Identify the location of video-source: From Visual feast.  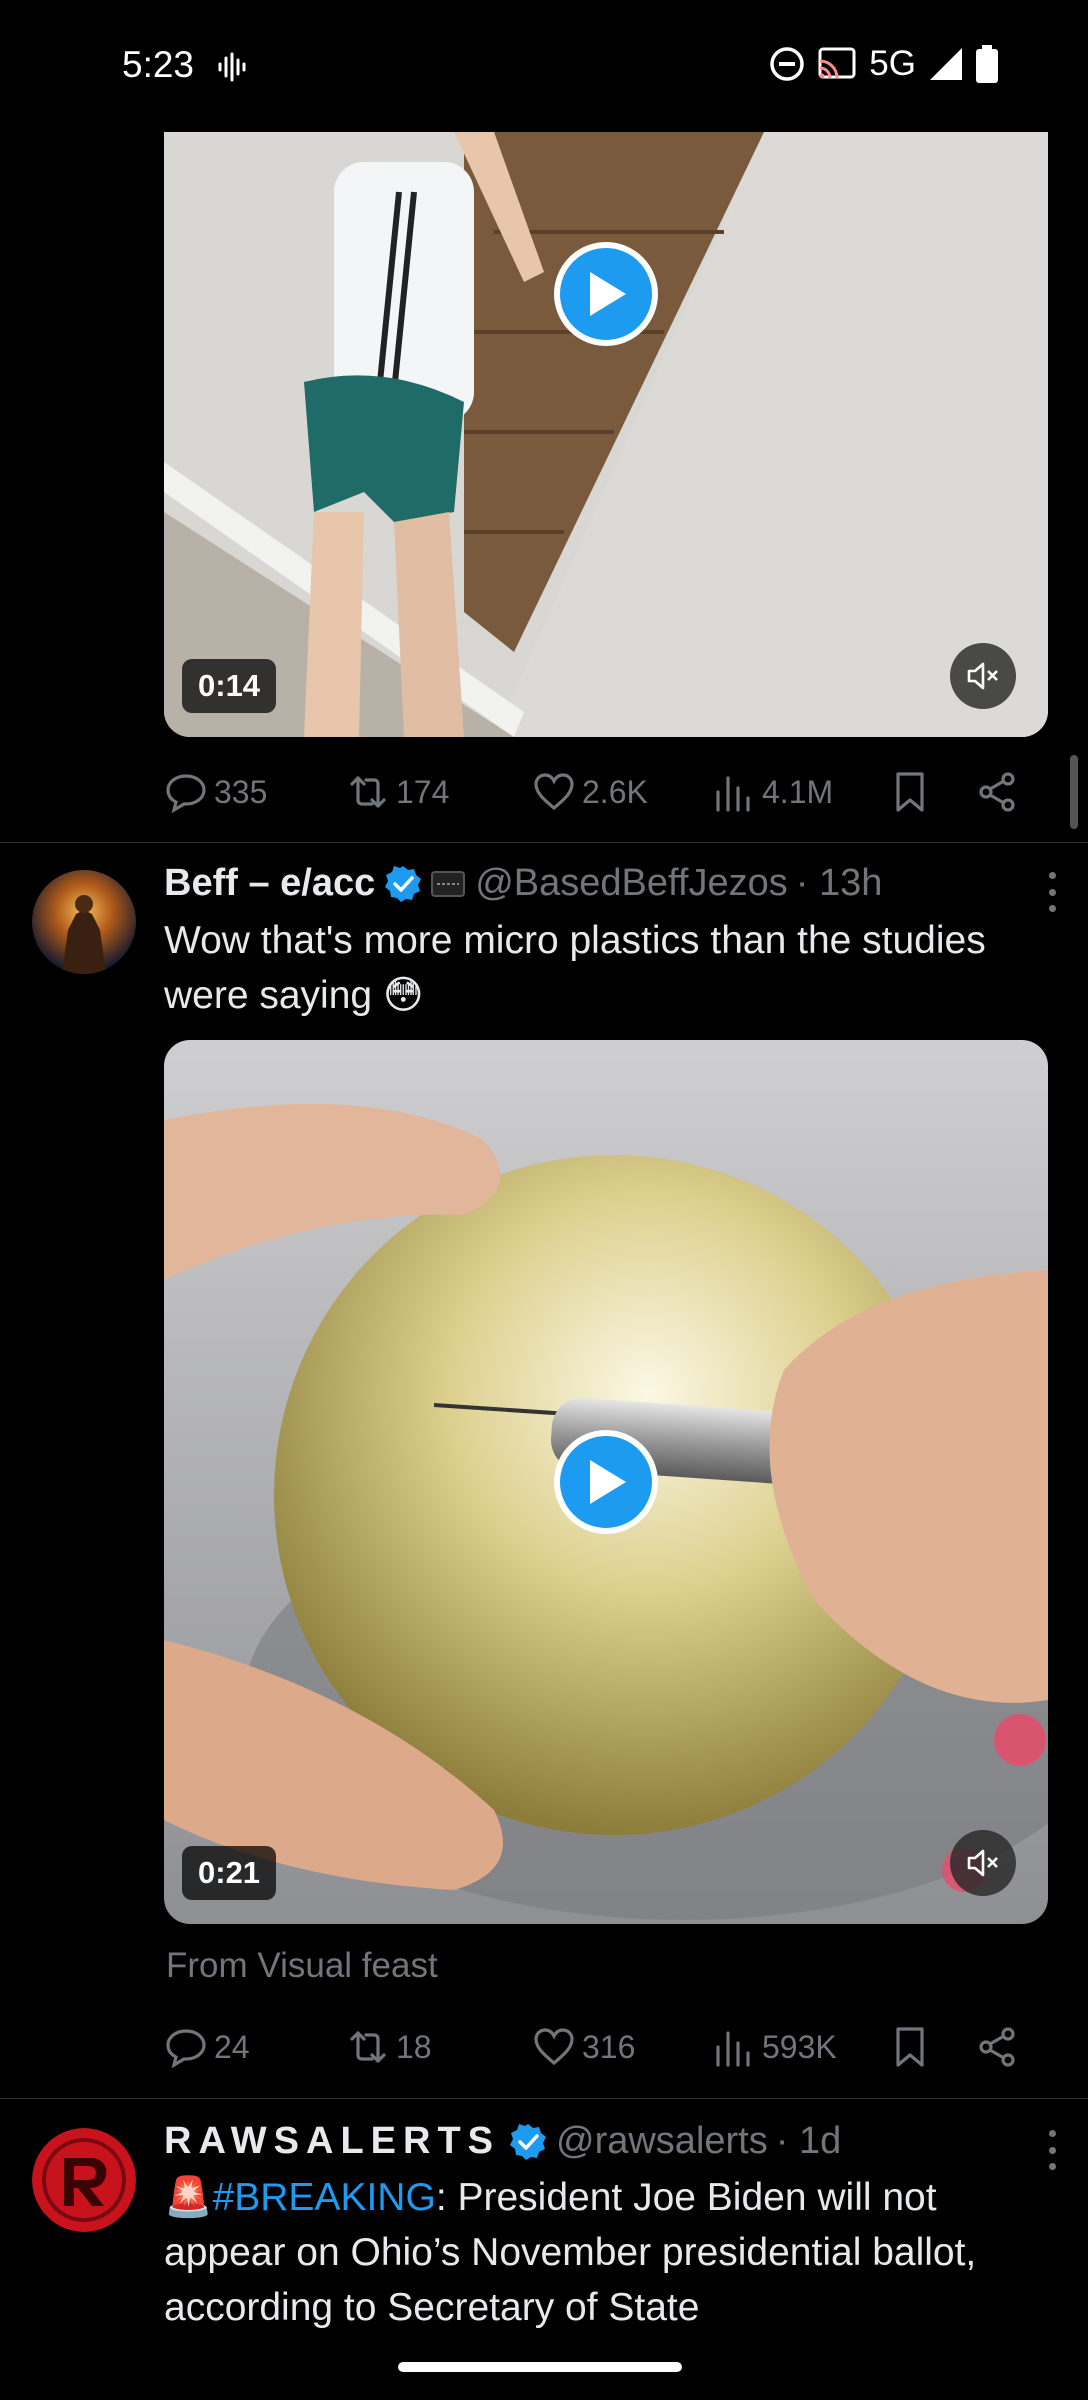
(302, 1966).